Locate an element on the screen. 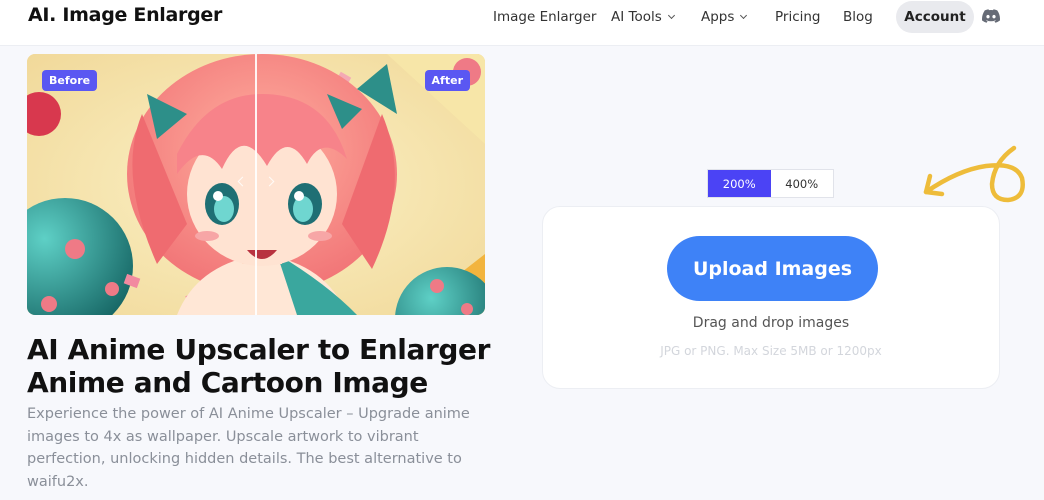  comparison-slider-handle is located at coordinates (256, 184).